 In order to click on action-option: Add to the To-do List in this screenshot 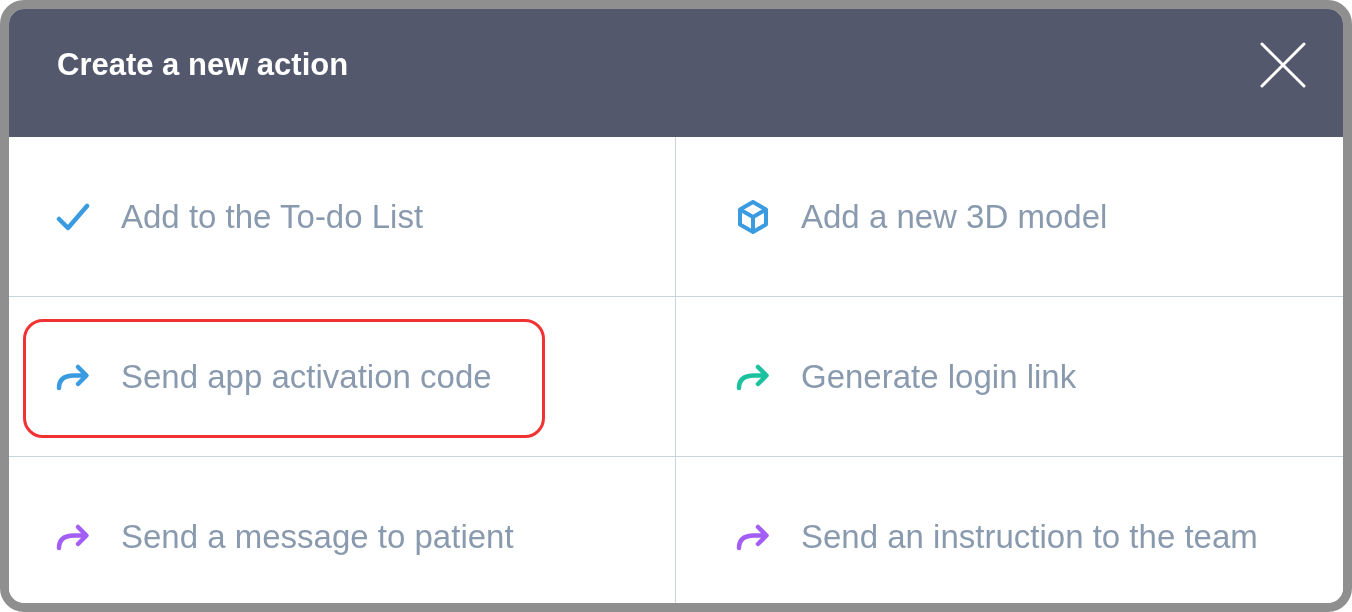, I will do `click(342, 217)`.